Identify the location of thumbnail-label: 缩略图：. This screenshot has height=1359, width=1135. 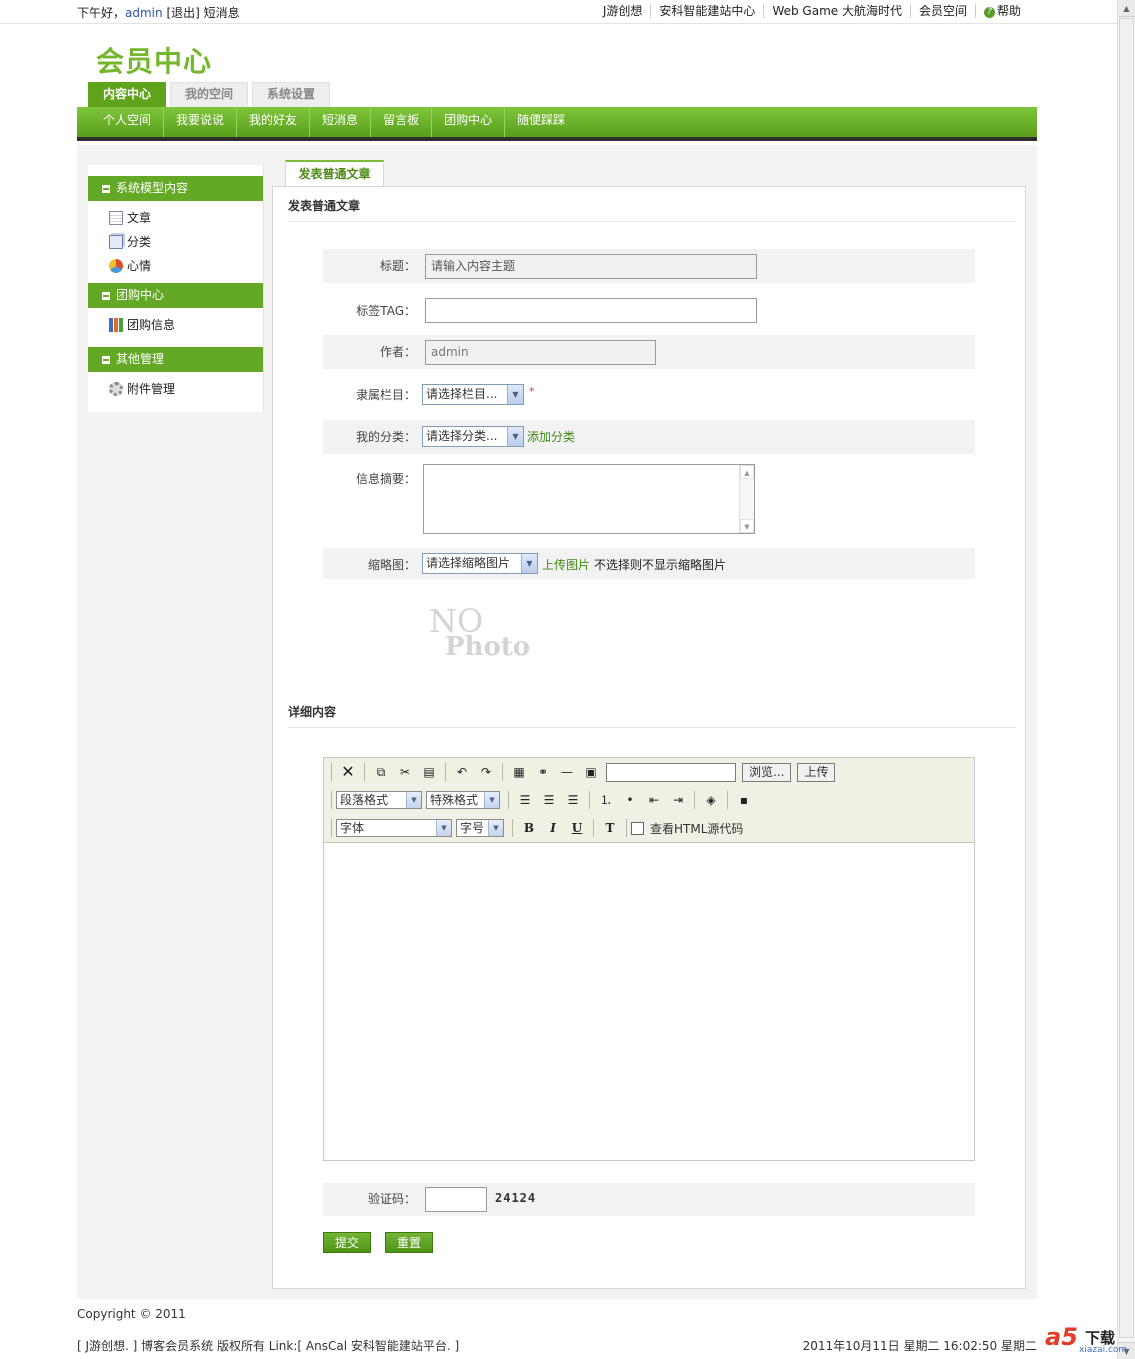
(391, 565).